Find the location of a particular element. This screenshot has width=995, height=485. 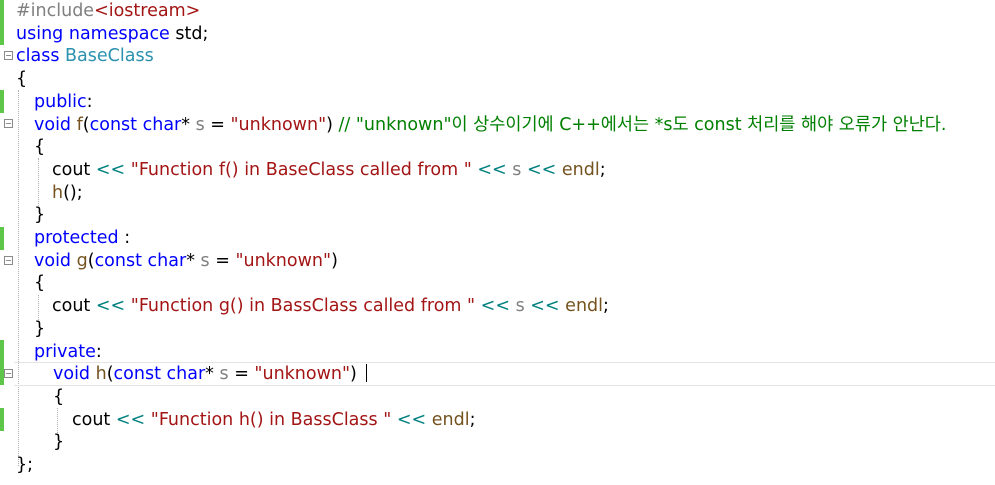

code-line: #include<iostream> is located at coordinates (108, 11).